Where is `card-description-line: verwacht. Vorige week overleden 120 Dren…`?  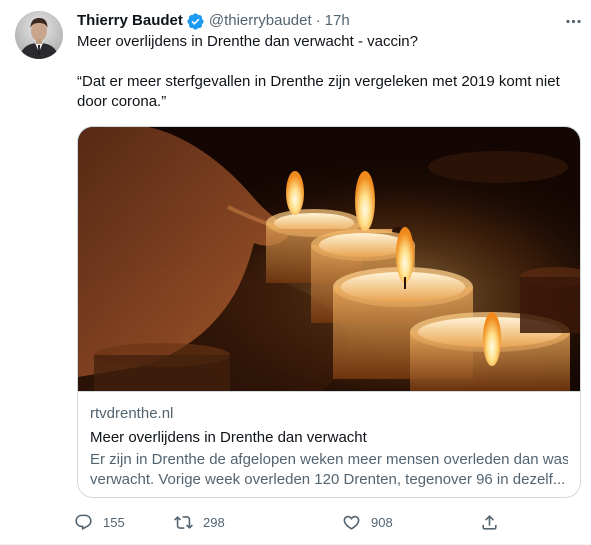
card-description-line: verwacht. Vorige week overleden 120 Dren… is located at coordinates (328, 479).